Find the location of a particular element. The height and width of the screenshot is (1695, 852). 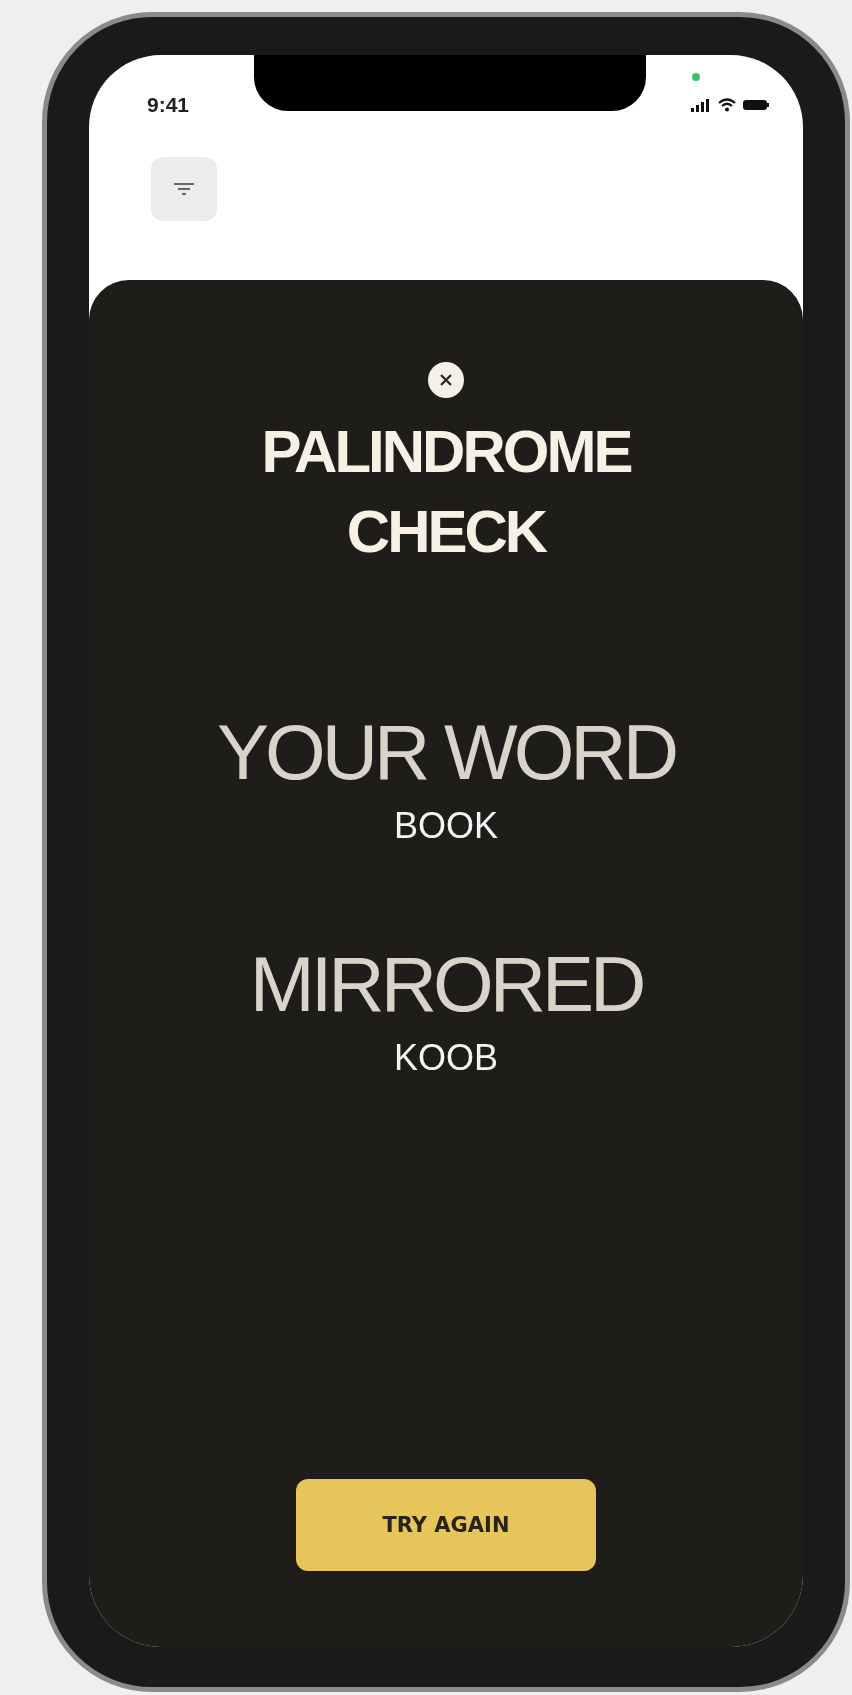

dialog-title: PALINDROME is located at coordinates (446, 452).